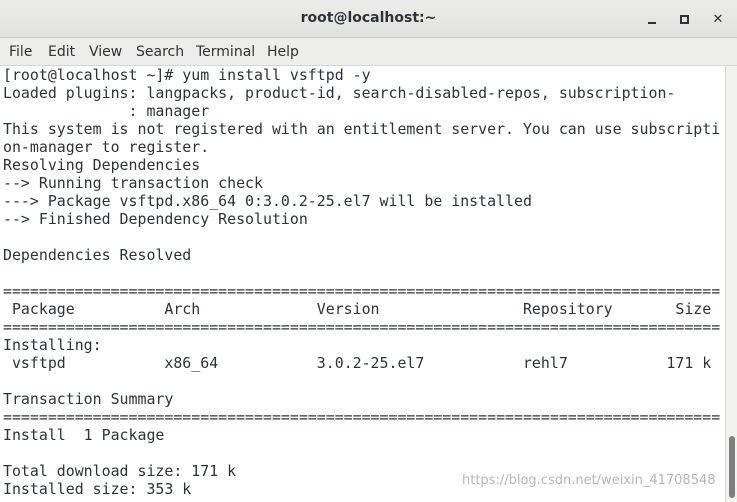 The width and height of the screenshot is (737, 502). I want to click on table-row-line: vsftpd x86_64 3.0.2-25.el7 rehl7 171 k, so click(357, 363).